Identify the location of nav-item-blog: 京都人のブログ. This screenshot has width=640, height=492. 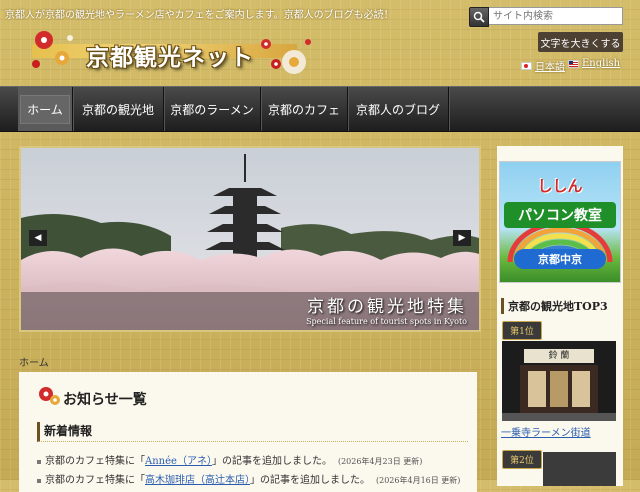
(398, 109).